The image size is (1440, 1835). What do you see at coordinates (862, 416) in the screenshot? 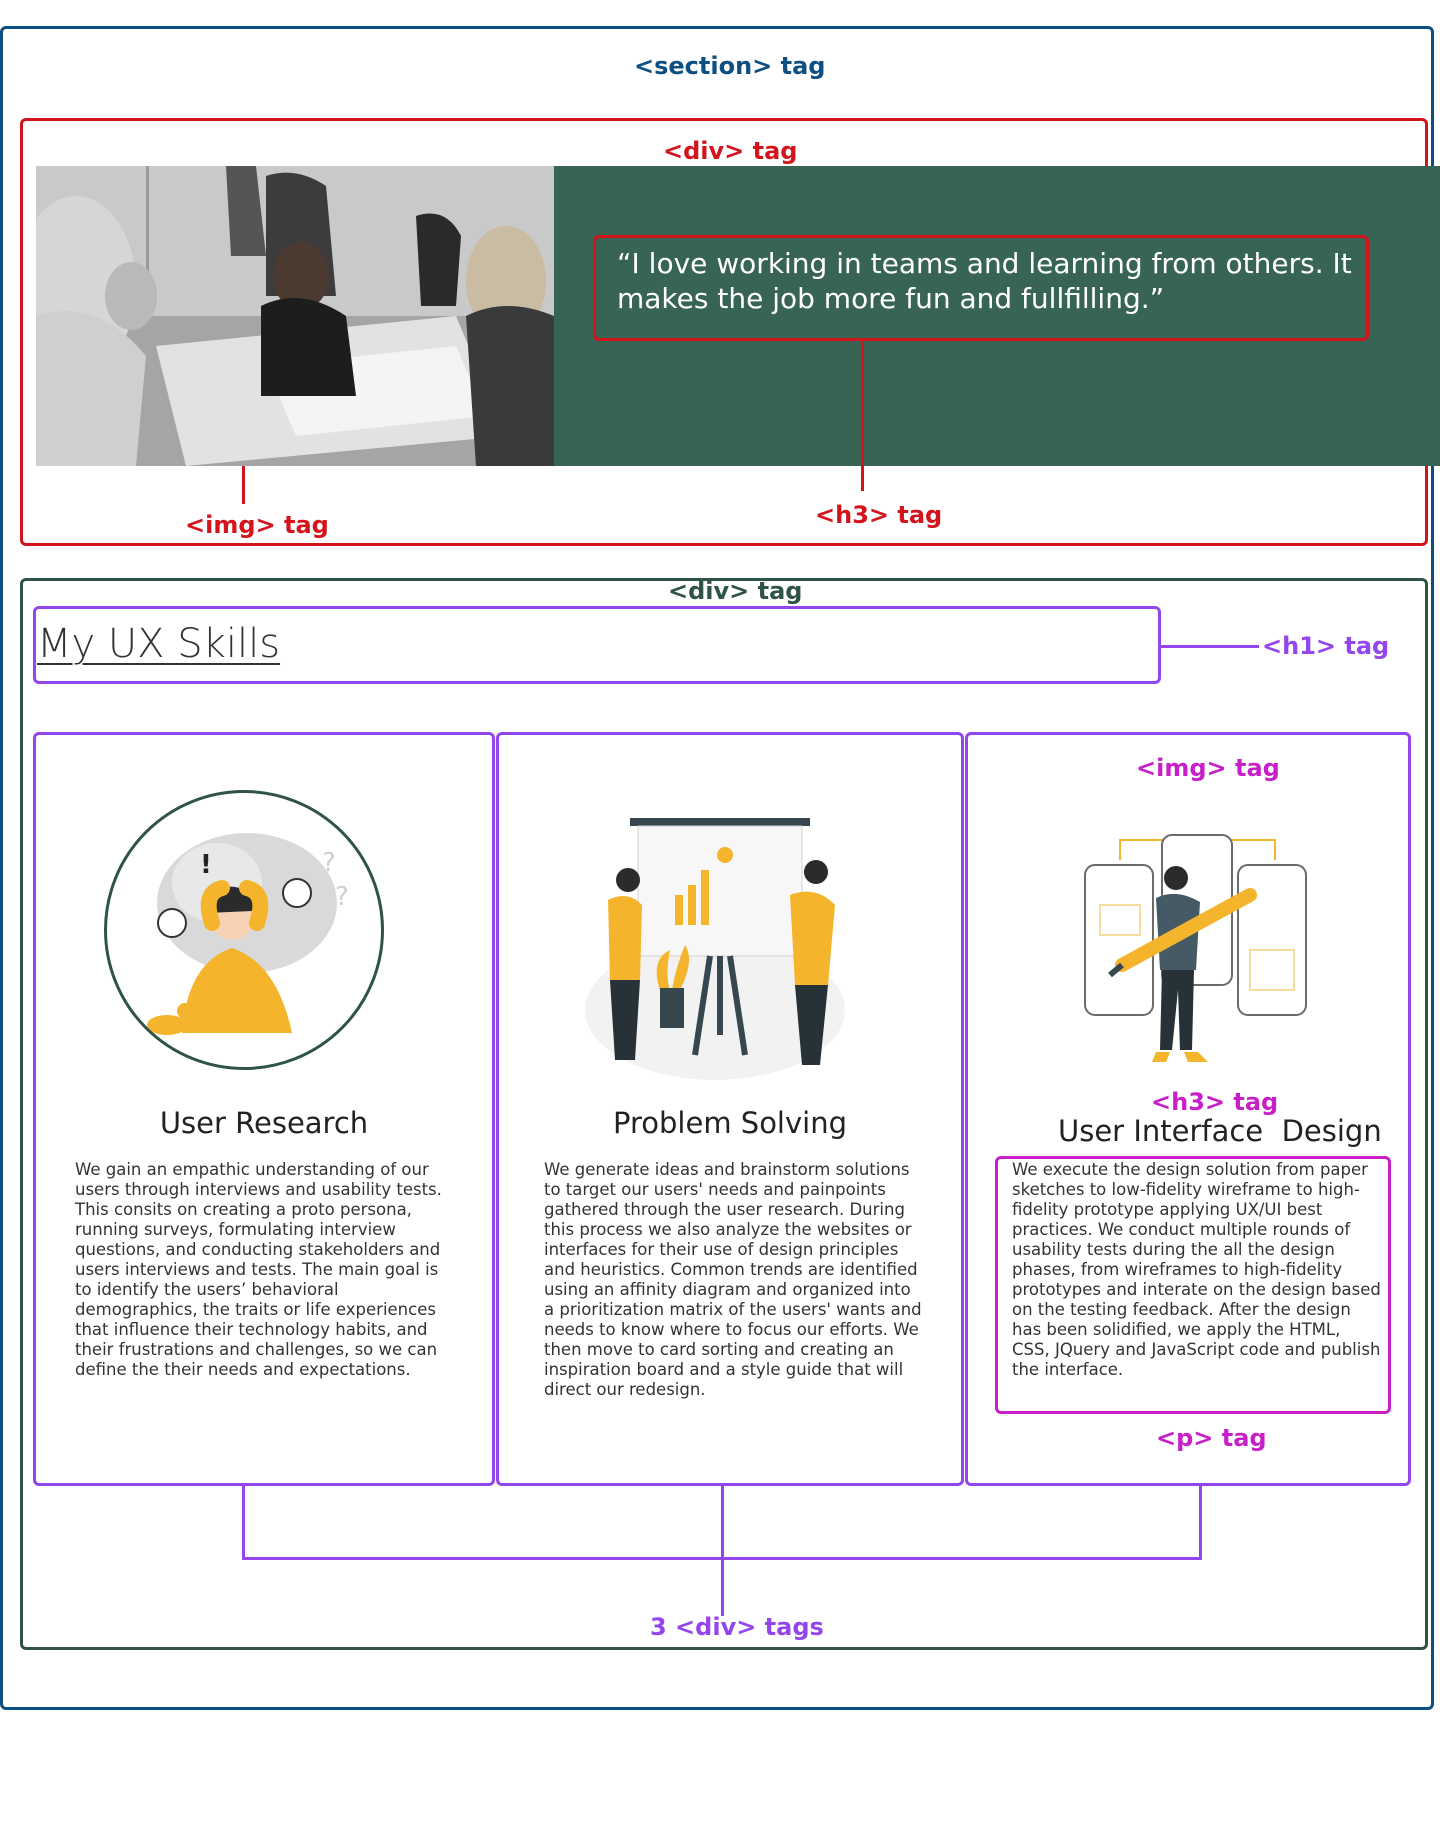
I see `h3-connector` at bounding box center [862, 416].